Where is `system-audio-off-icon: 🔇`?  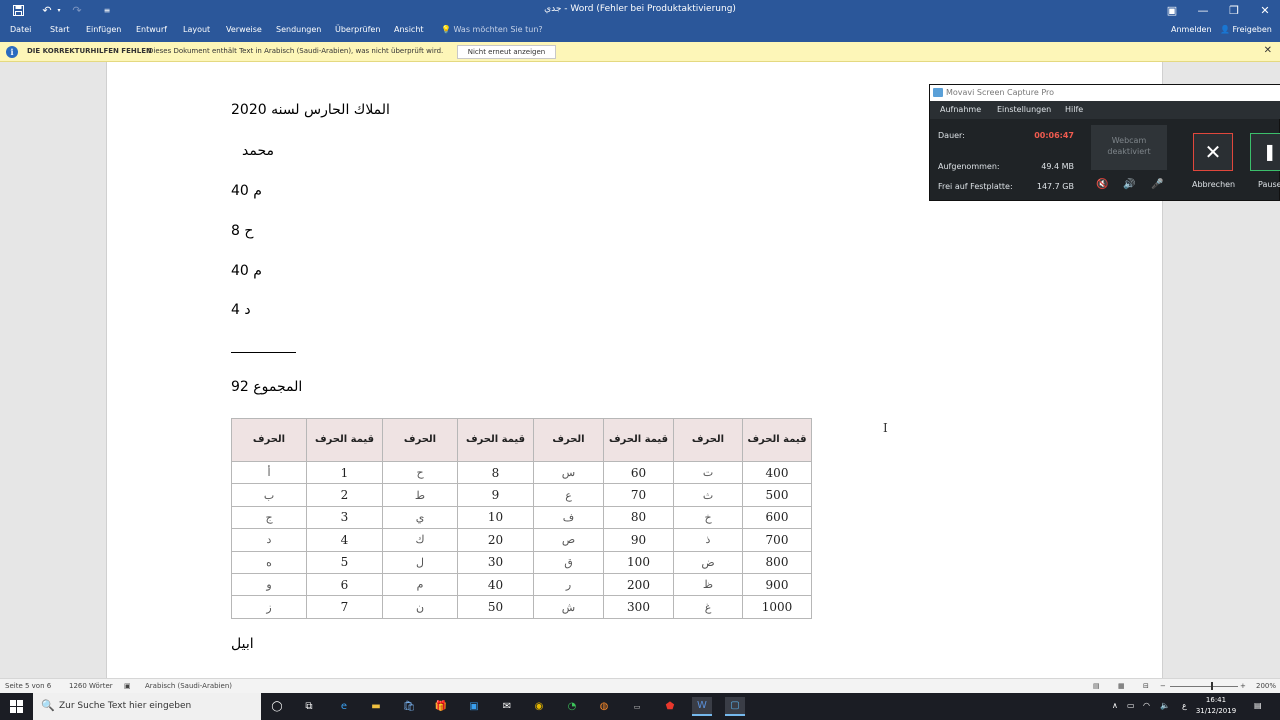
system-audio-off-icon: 🔇 is located at coordinates (1102, 184).